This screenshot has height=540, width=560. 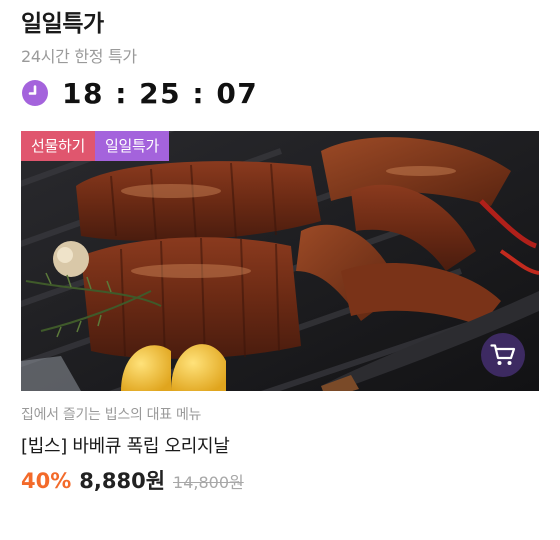 What do you see at coordinates (125, 445) in the screenshot?
I see `product-name: [빕스] 바베큐 폭립 오리지날` at bounding box center [125, 445].